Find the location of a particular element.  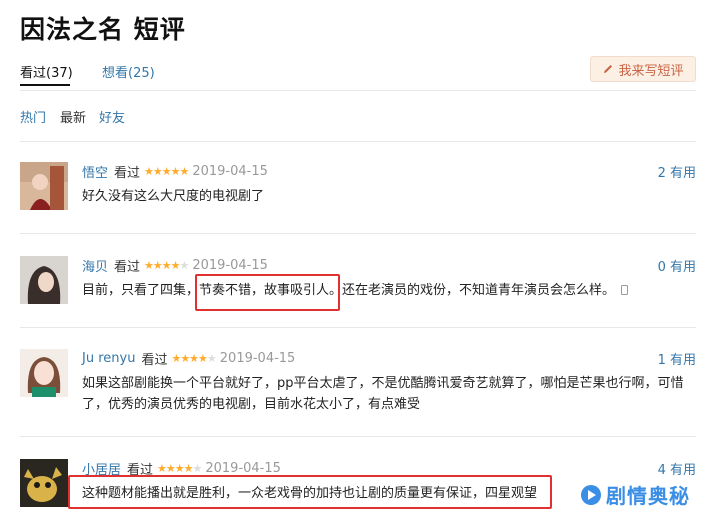

useful-vote: 1 有用 is located at coordinates (677, 358).